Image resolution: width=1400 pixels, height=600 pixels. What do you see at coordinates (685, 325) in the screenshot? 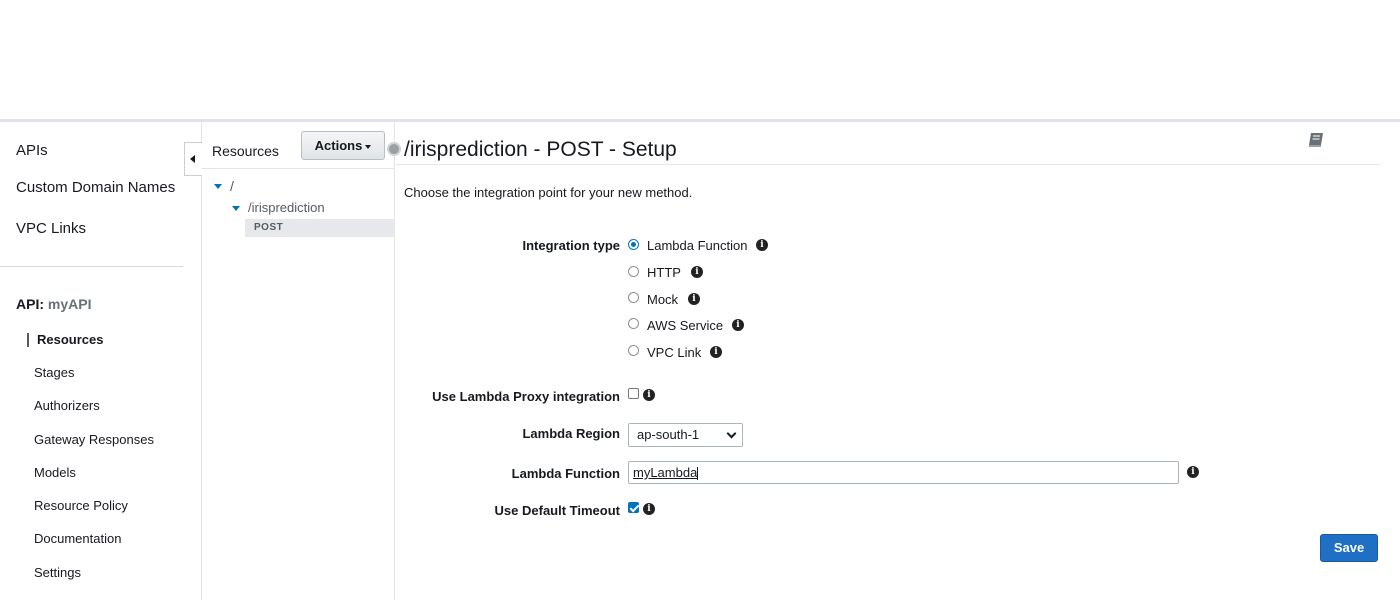
I see `option-label-aws-service: AWS Service` at bounding box center [685, 325].